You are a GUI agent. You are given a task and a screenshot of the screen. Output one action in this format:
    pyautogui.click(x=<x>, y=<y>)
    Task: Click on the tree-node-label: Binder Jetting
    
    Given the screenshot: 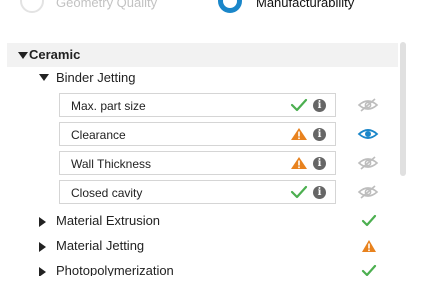 What is the action you would take?
    pyautogui.click(x=96, y=77)
    